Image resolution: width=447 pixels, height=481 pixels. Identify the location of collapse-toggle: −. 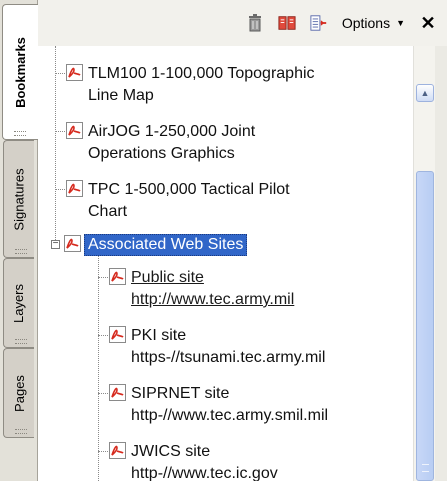
(55, 244).